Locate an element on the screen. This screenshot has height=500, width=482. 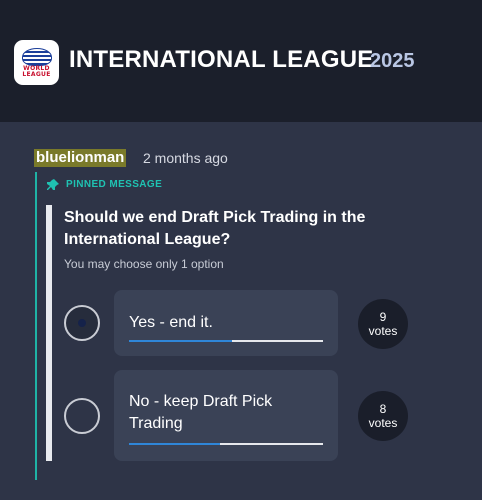
post-author: bluelionman is located at coordinates (80, 158).